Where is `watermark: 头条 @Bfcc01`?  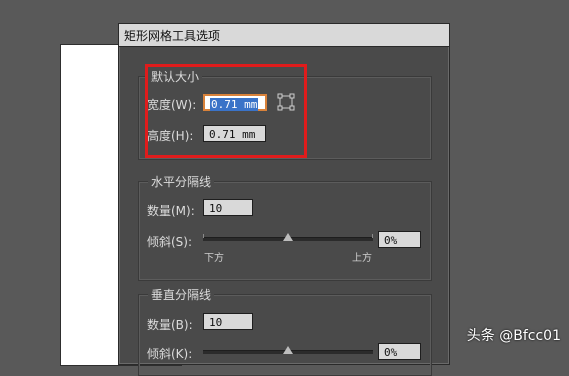
watermark: 头条 @Bfcc01 is located at coordinates (513, 336).